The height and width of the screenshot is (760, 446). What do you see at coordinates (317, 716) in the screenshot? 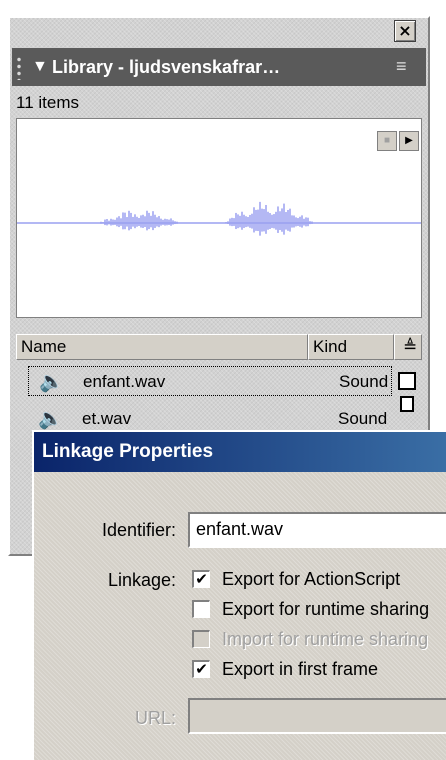
I see `url-input` at bounding box center [317, 716].